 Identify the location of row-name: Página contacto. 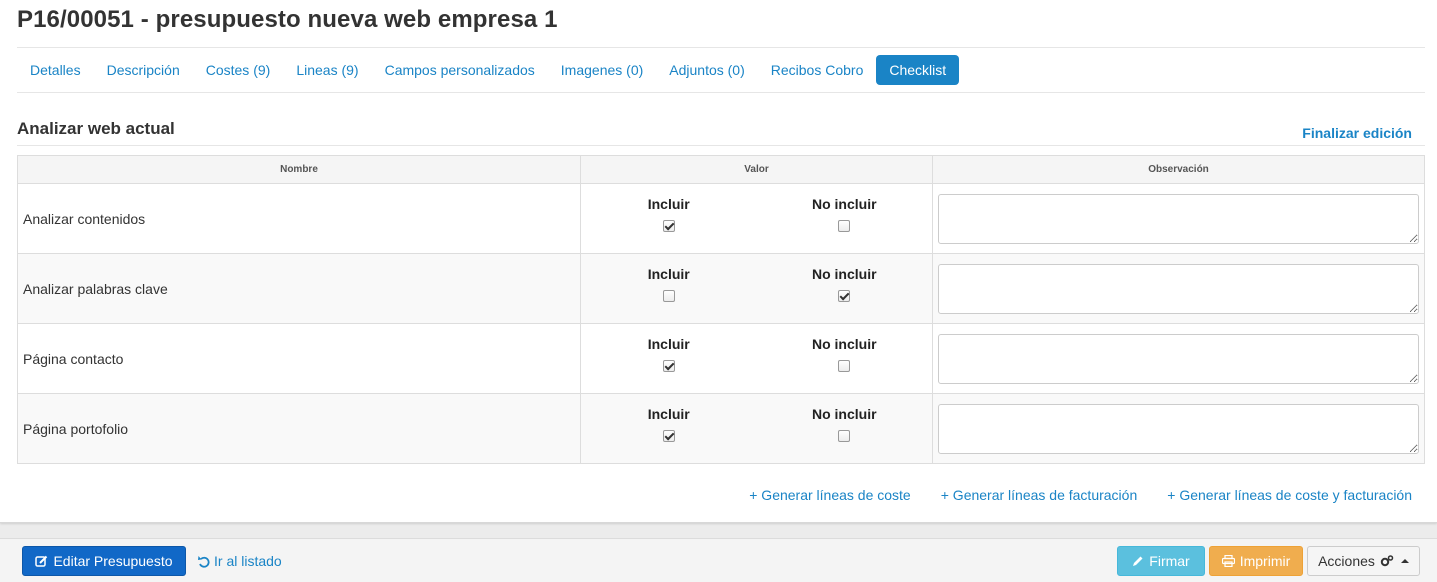
(299, 358).